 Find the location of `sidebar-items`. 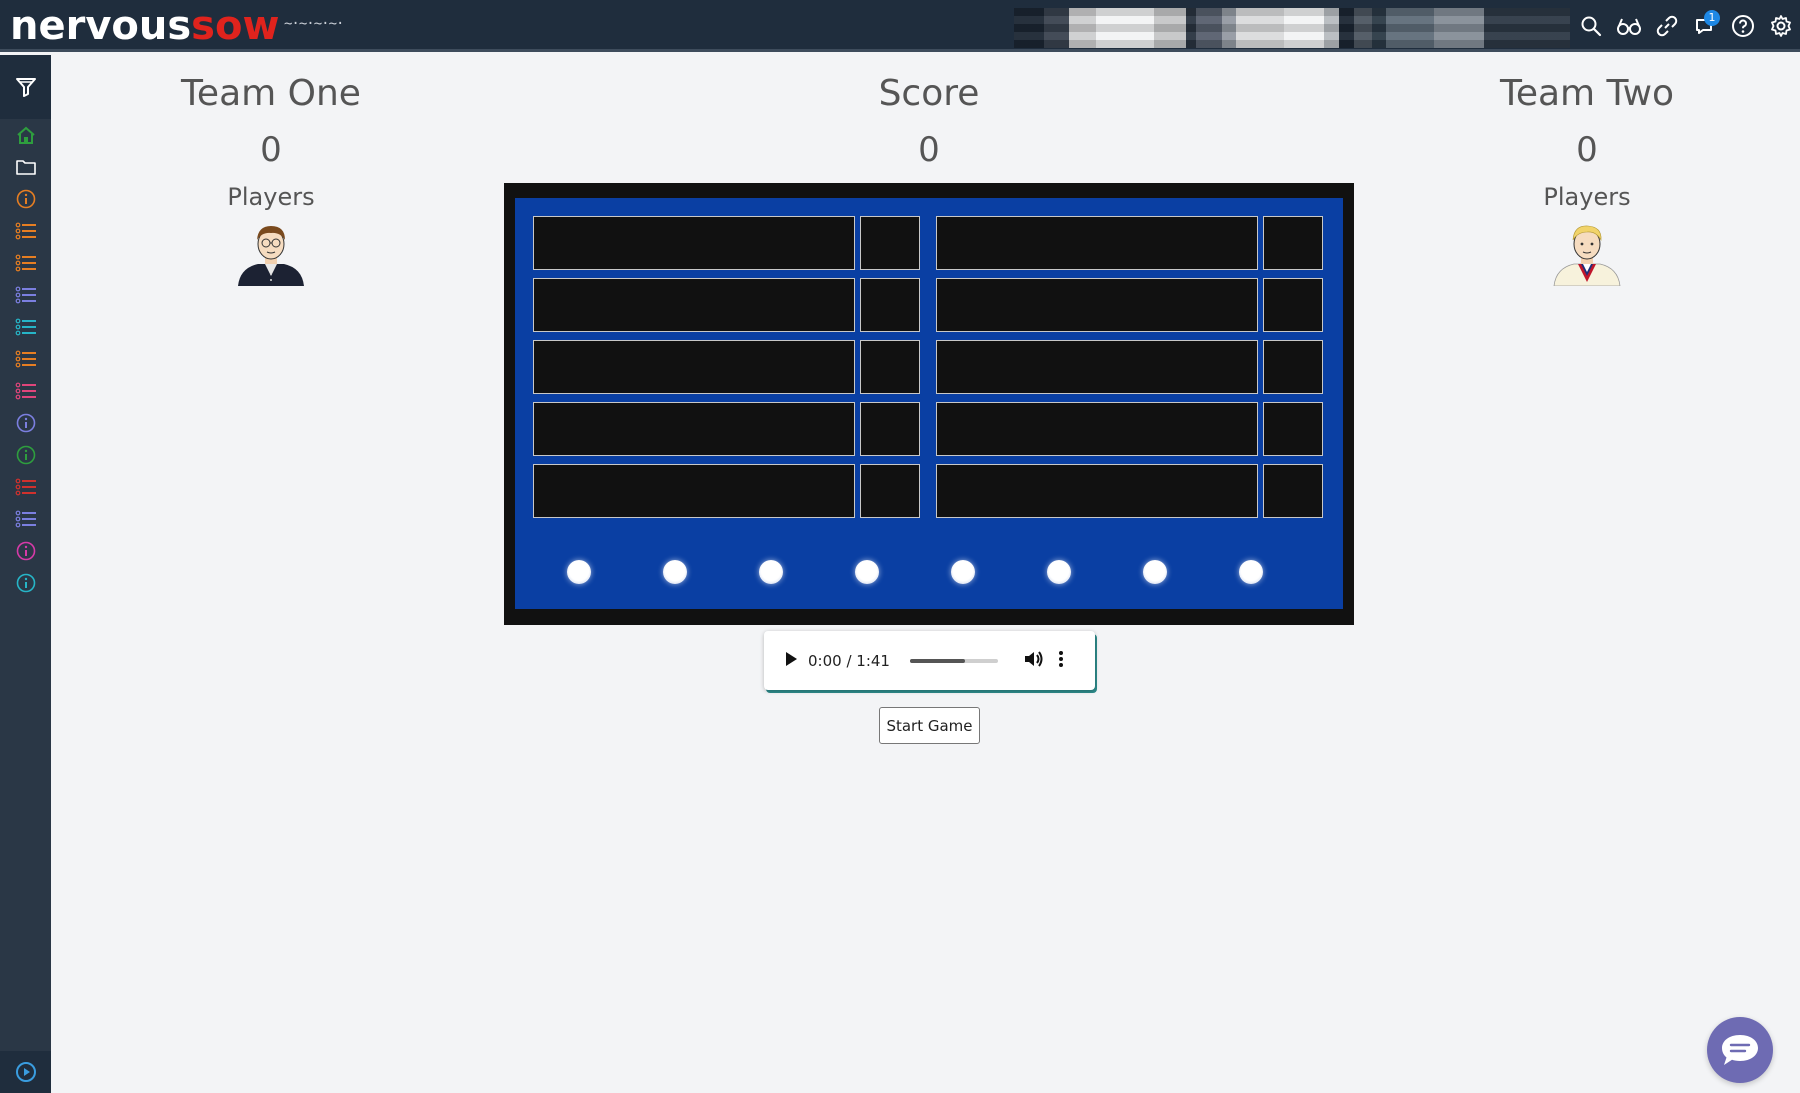

sidebar-items is located at coordinates (25, 359).